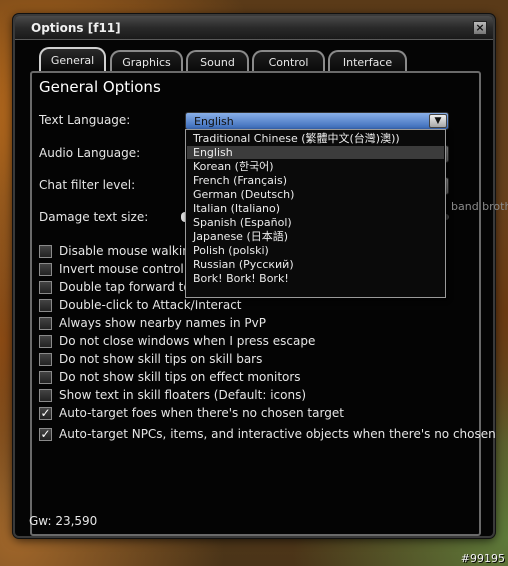 This screenshot has height=566, width=508. I want to click on dropdown-option: Russian (Русский), so click(315, 264).